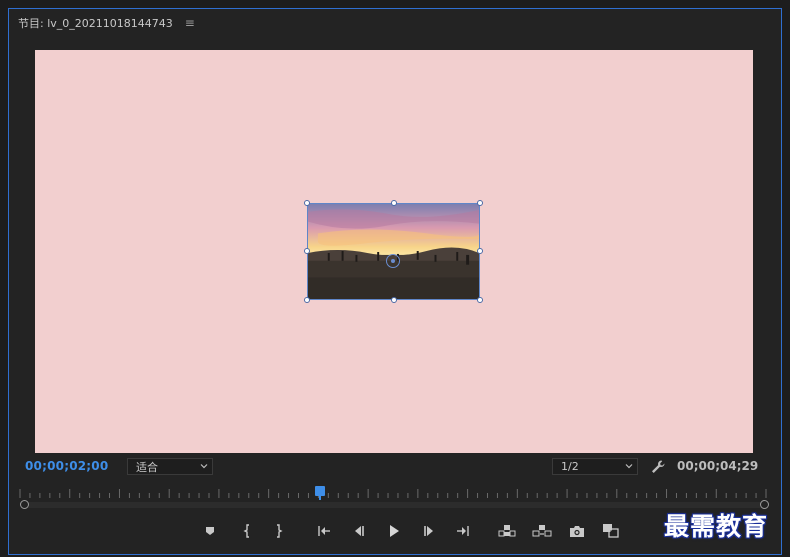 This screenshot has width=790, height=557. I want to click on playhead-marker, so click(320, 493).